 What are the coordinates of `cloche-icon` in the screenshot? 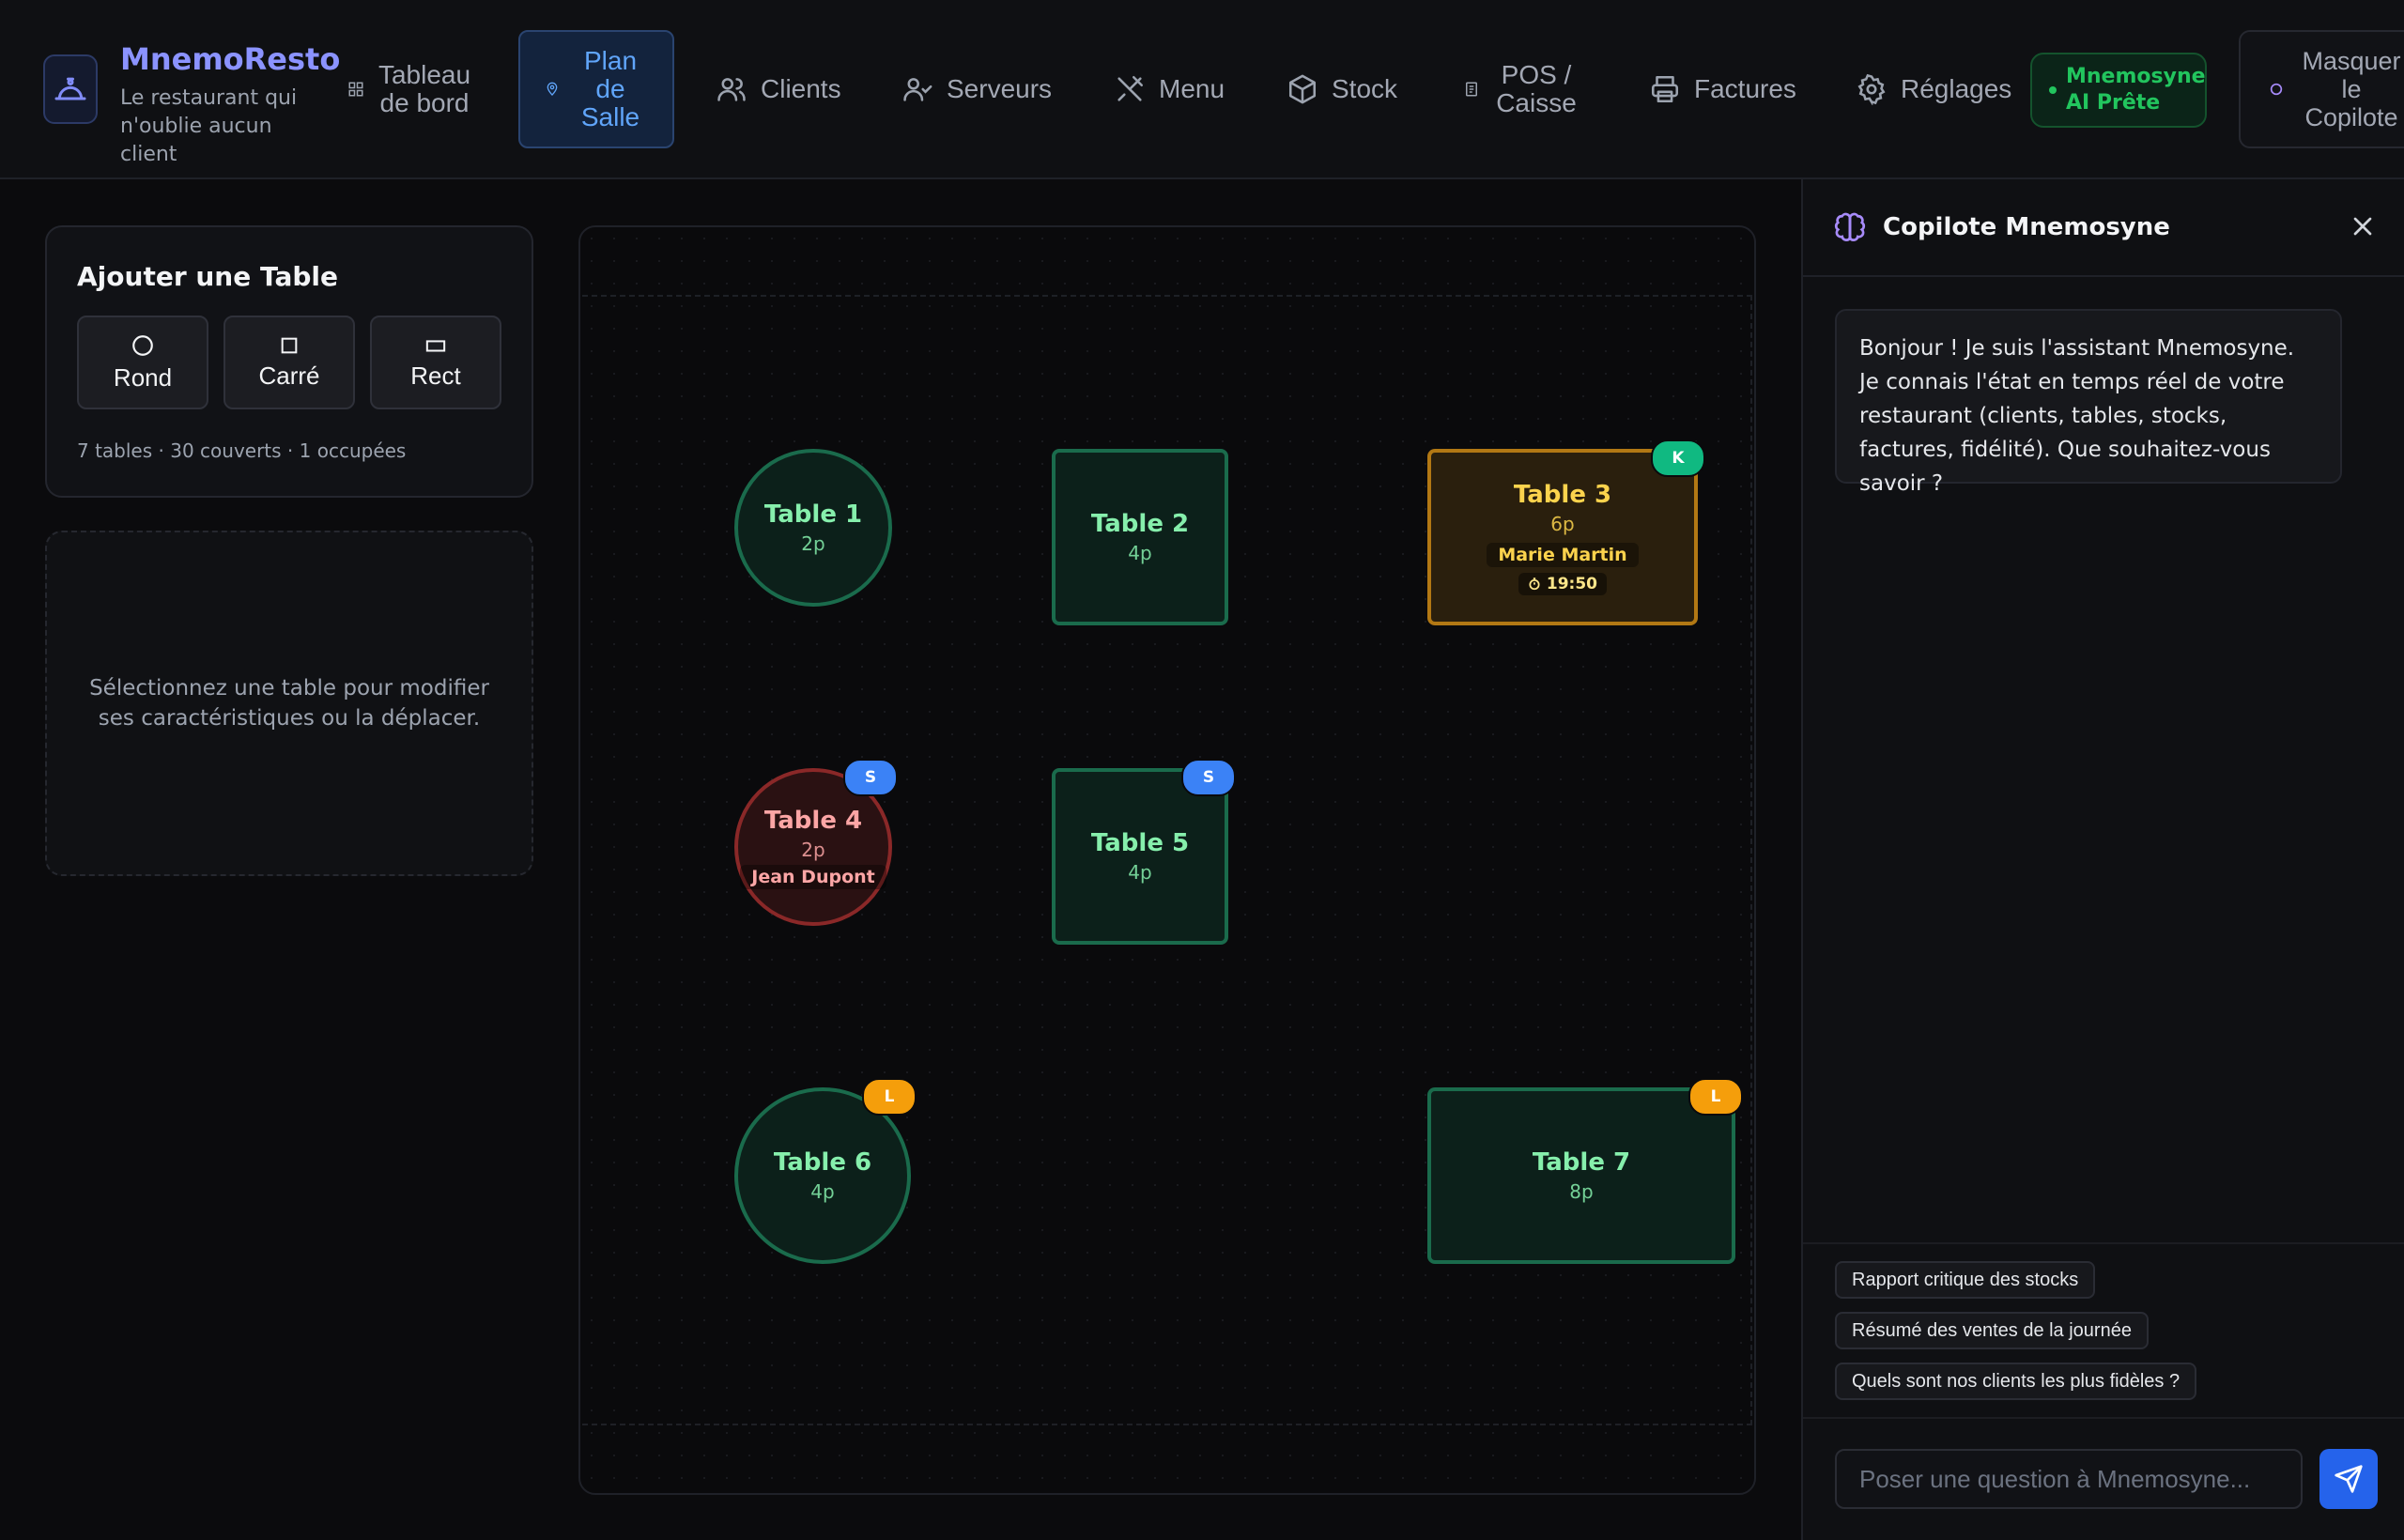 It's located at (70, 88).